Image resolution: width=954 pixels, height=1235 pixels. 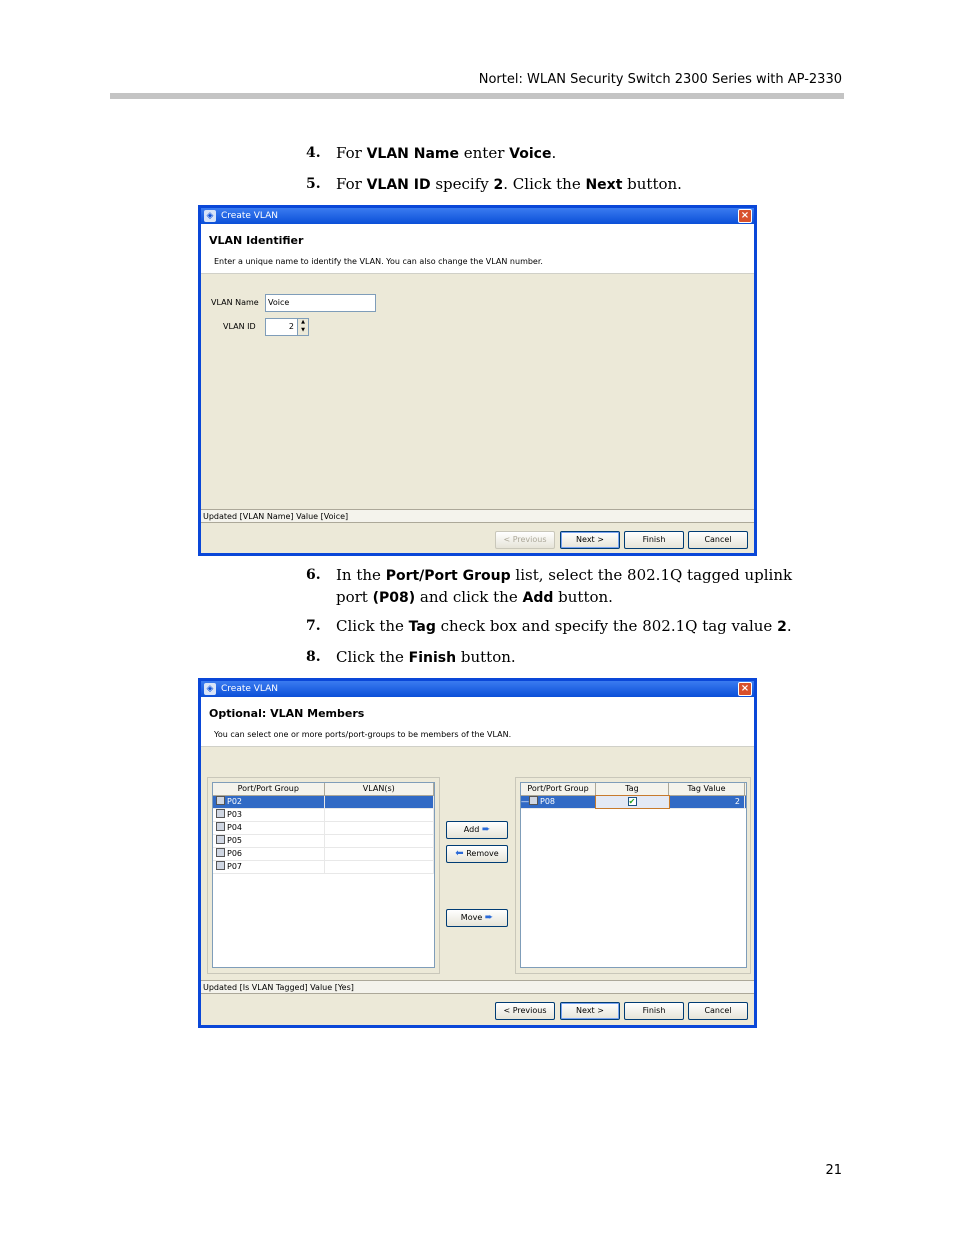 What do you see at coordinates (394, 598) in the screenshot?
I see `bold-text: (P08)` at bounding box center [394, 598].